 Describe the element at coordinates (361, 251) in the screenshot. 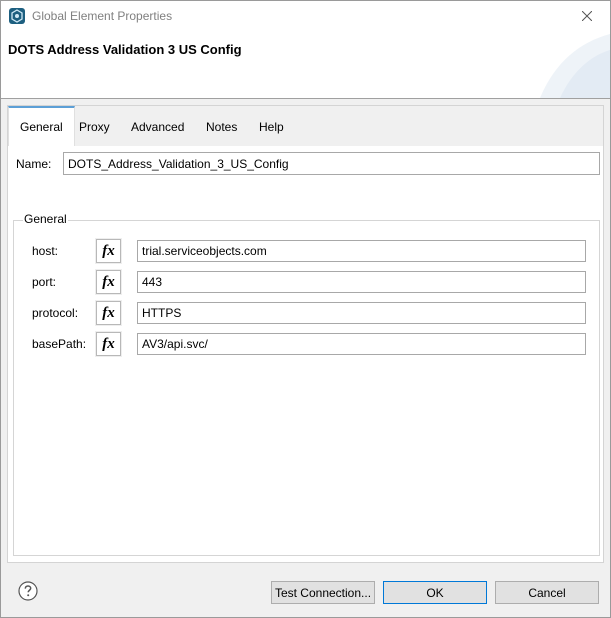

I see `host-input` at that location.